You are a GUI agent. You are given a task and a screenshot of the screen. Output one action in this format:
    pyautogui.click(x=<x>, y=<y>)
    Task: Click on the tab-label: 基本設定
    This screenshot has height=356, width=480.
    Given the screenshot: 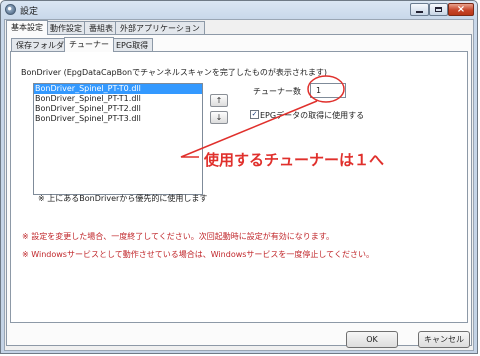 What is the action you would take?
    pyautogui.click(x=27, y=27)
    